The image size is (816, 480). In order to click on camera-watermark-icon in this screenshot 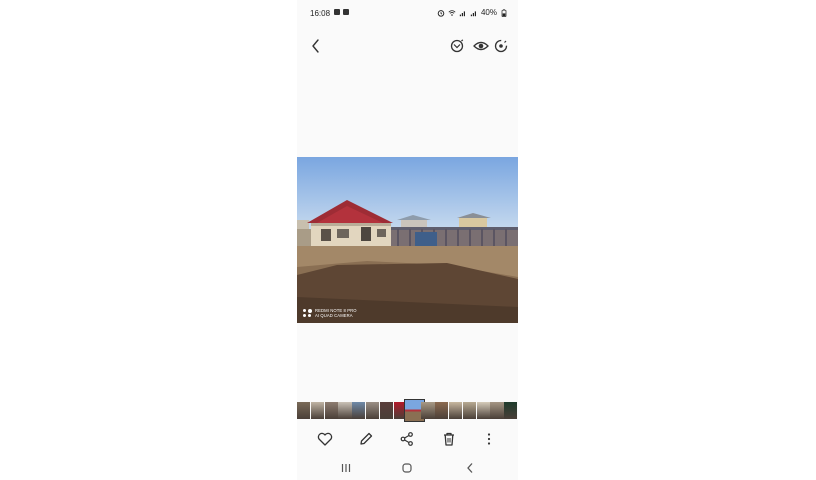, I will do `click(307, 313)`.